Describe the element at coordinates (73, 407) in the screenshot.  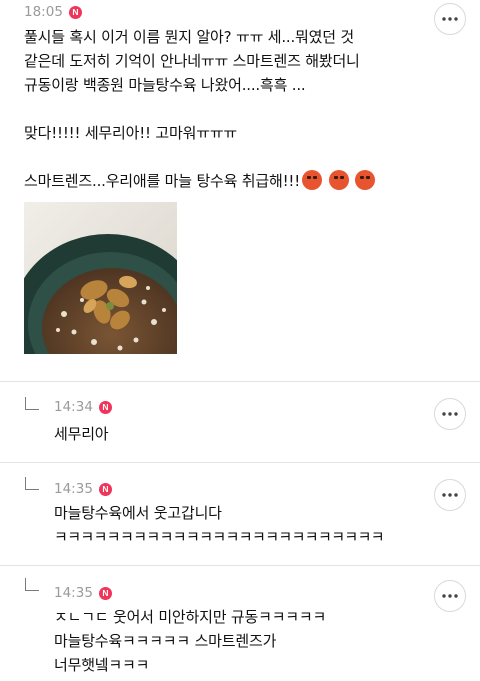
I see `reply-time: 14:34` at that location.